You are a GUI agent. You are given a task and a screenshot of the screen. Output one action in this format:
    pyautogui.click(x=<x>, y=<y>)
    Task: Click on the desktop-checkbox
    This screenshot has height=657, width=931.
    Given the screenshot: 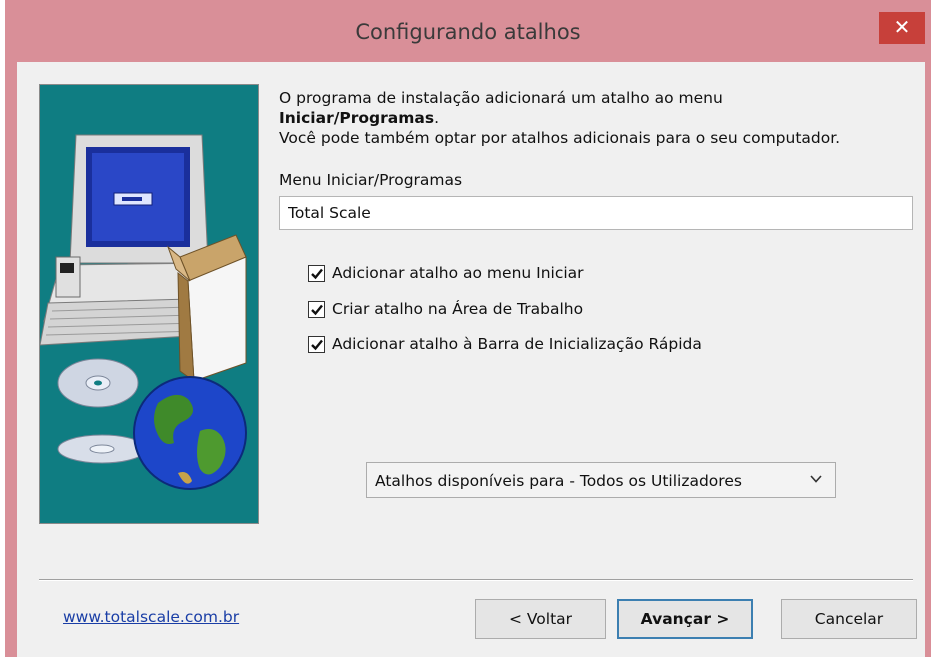 What is the action you would take?
    pyautogui.click(x=316, y=309)
    